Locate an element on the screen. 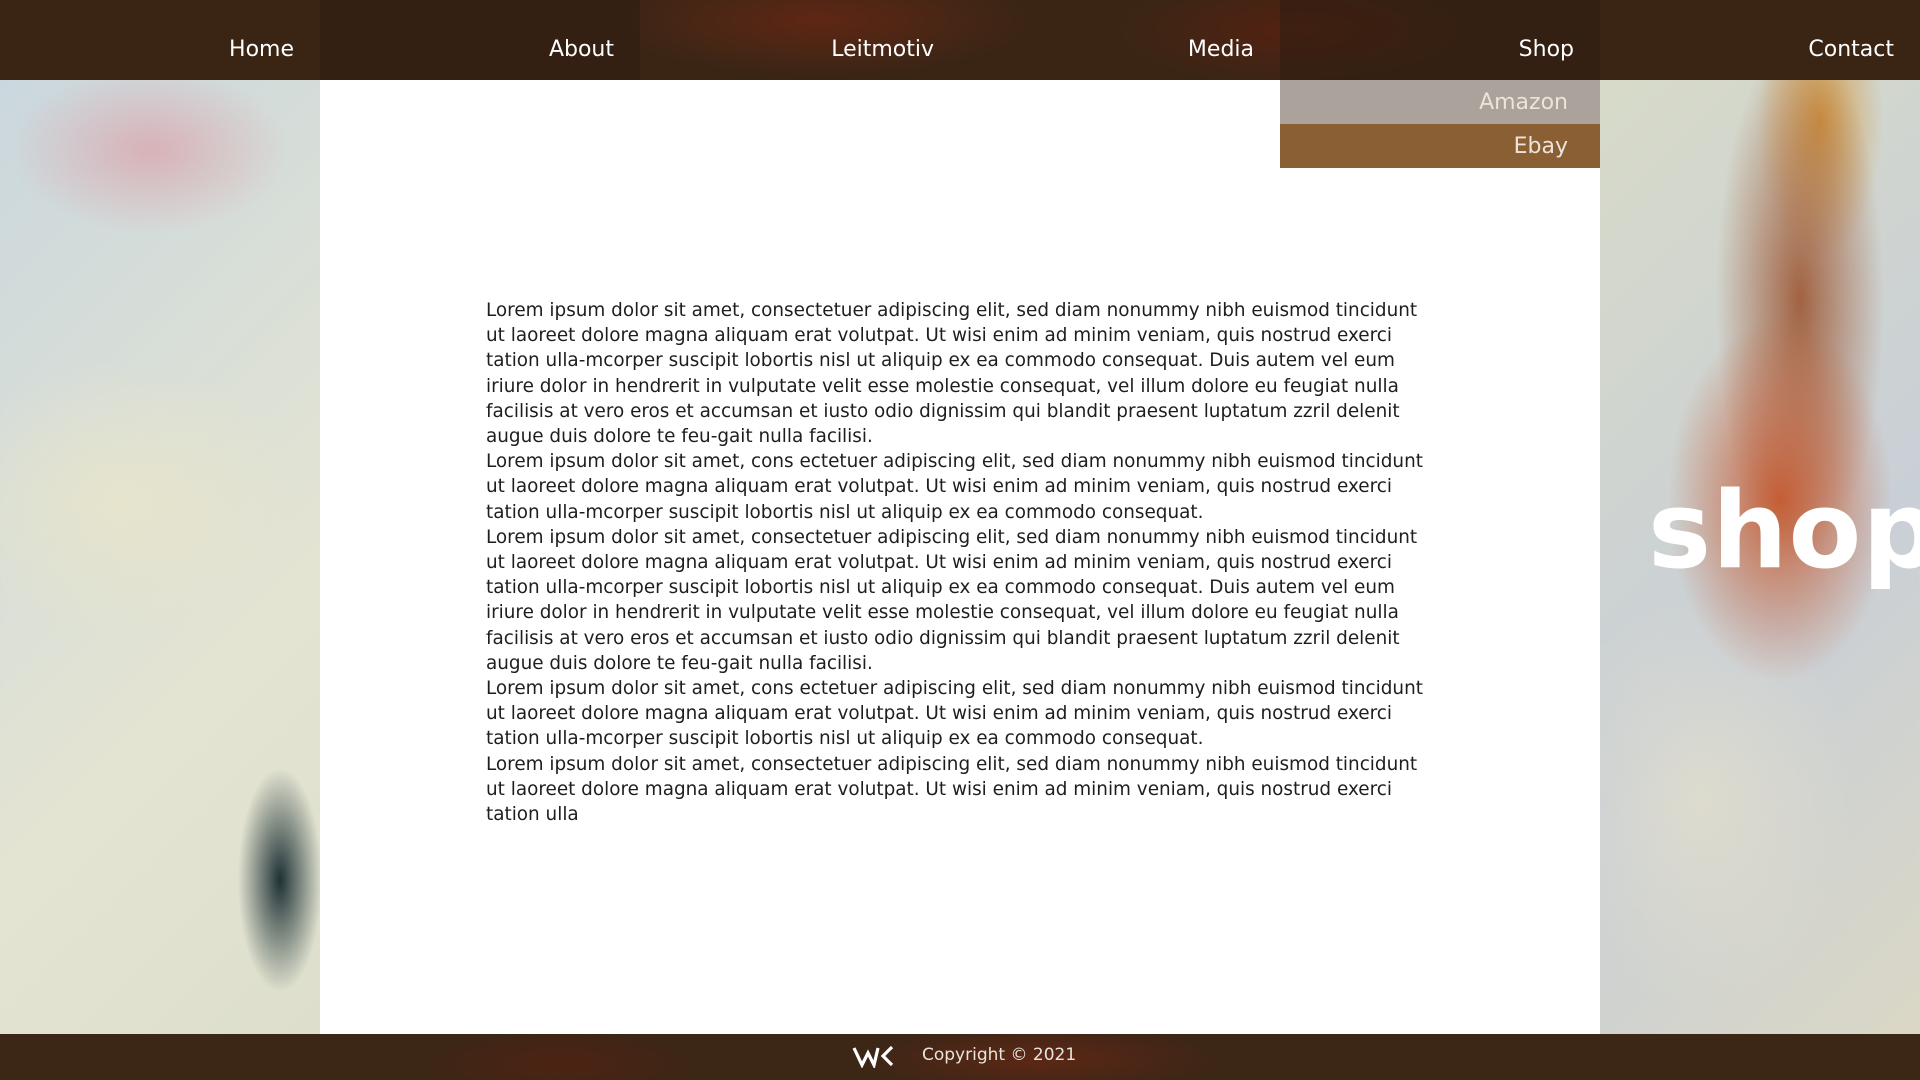  footer: WK Copyright © 2021 is located at coordinates (960, 1057).